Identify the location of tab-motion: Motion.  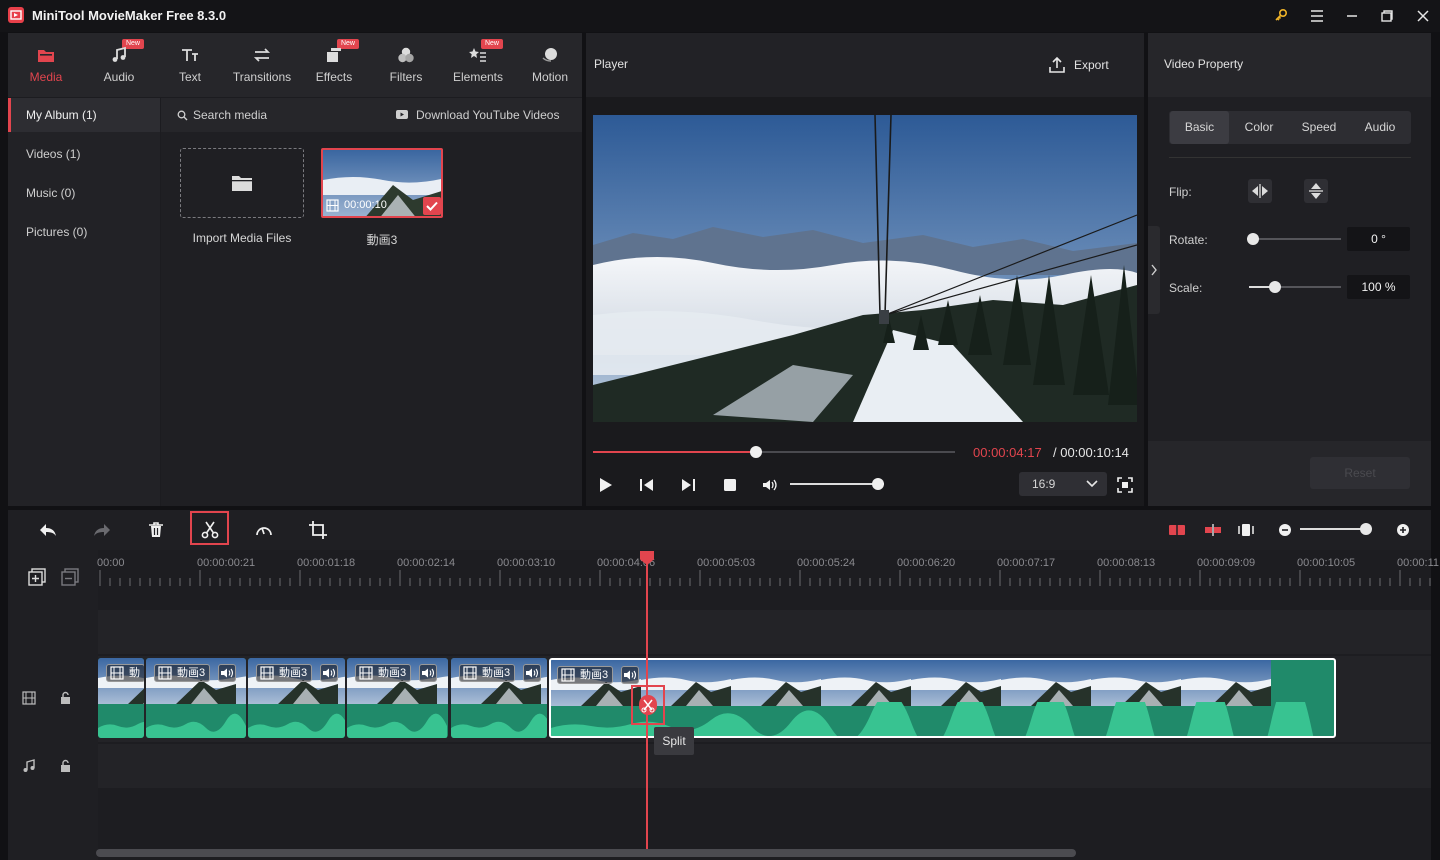
(550, 65).